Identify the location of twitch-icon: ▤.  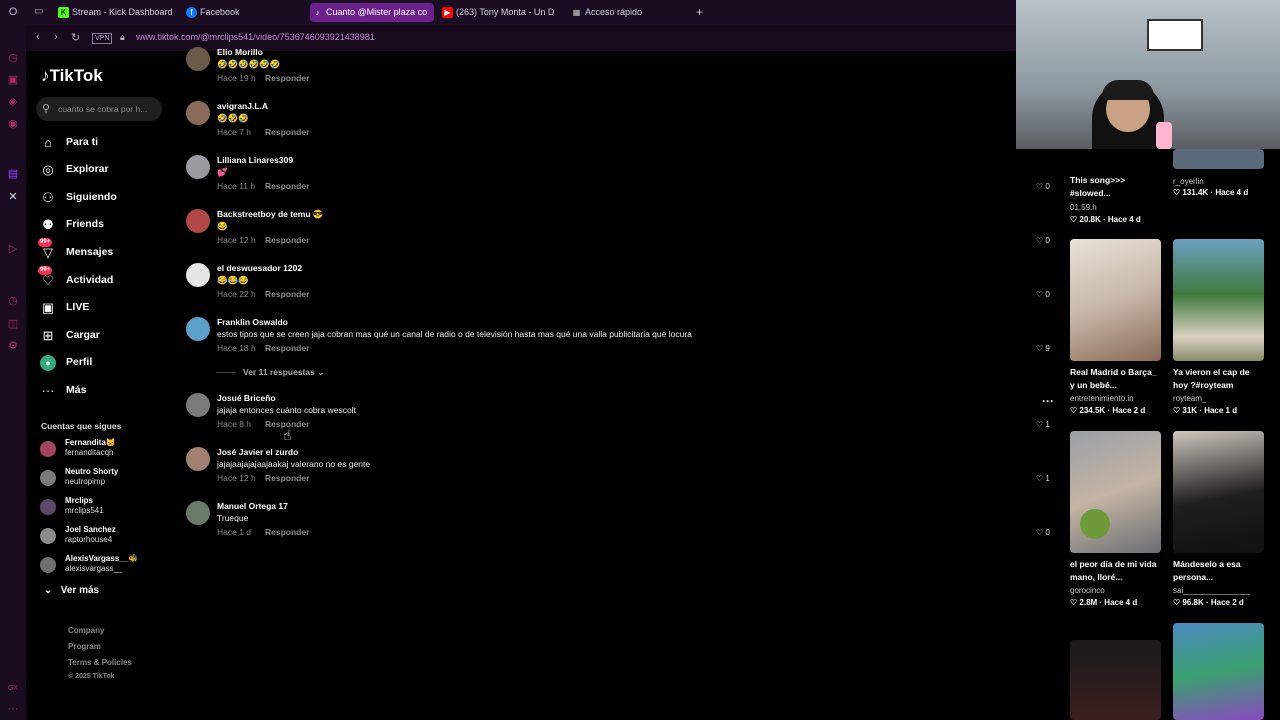
(13, 174).